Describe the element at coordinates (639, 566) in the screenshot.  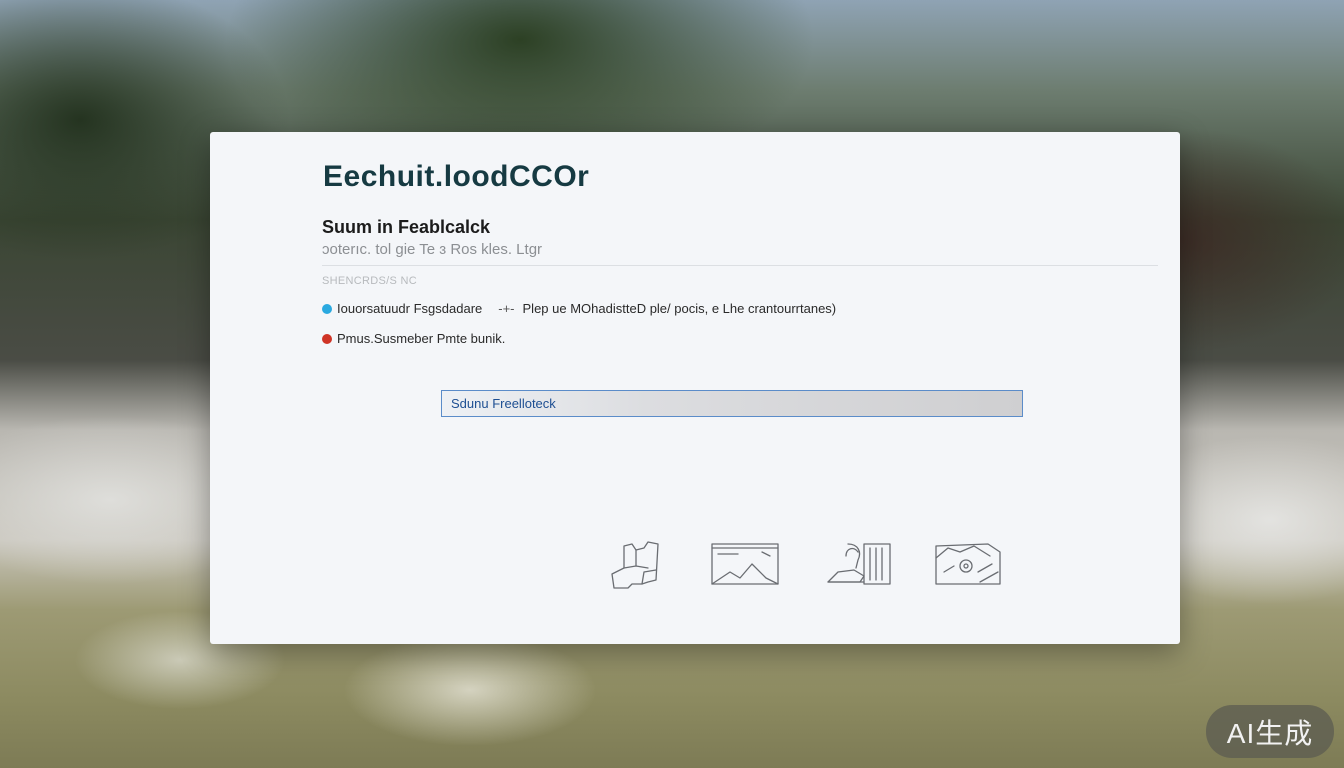
I see `hand-sketch-icon` at that location.